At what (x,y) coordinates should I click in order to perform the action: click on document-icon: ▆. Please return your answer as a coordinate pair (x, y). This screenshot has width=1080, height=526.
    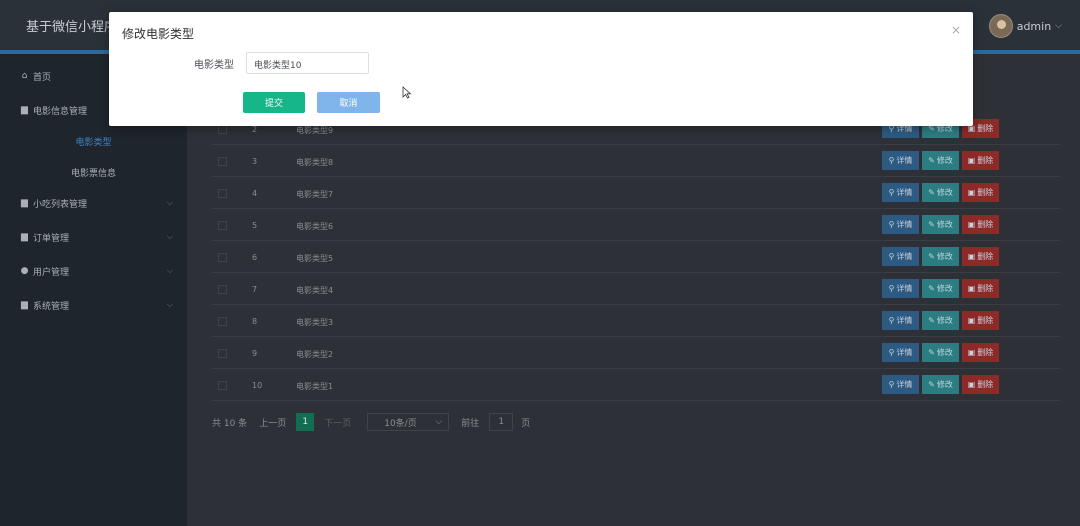
    Looking at the image, I should click on (24, 236).